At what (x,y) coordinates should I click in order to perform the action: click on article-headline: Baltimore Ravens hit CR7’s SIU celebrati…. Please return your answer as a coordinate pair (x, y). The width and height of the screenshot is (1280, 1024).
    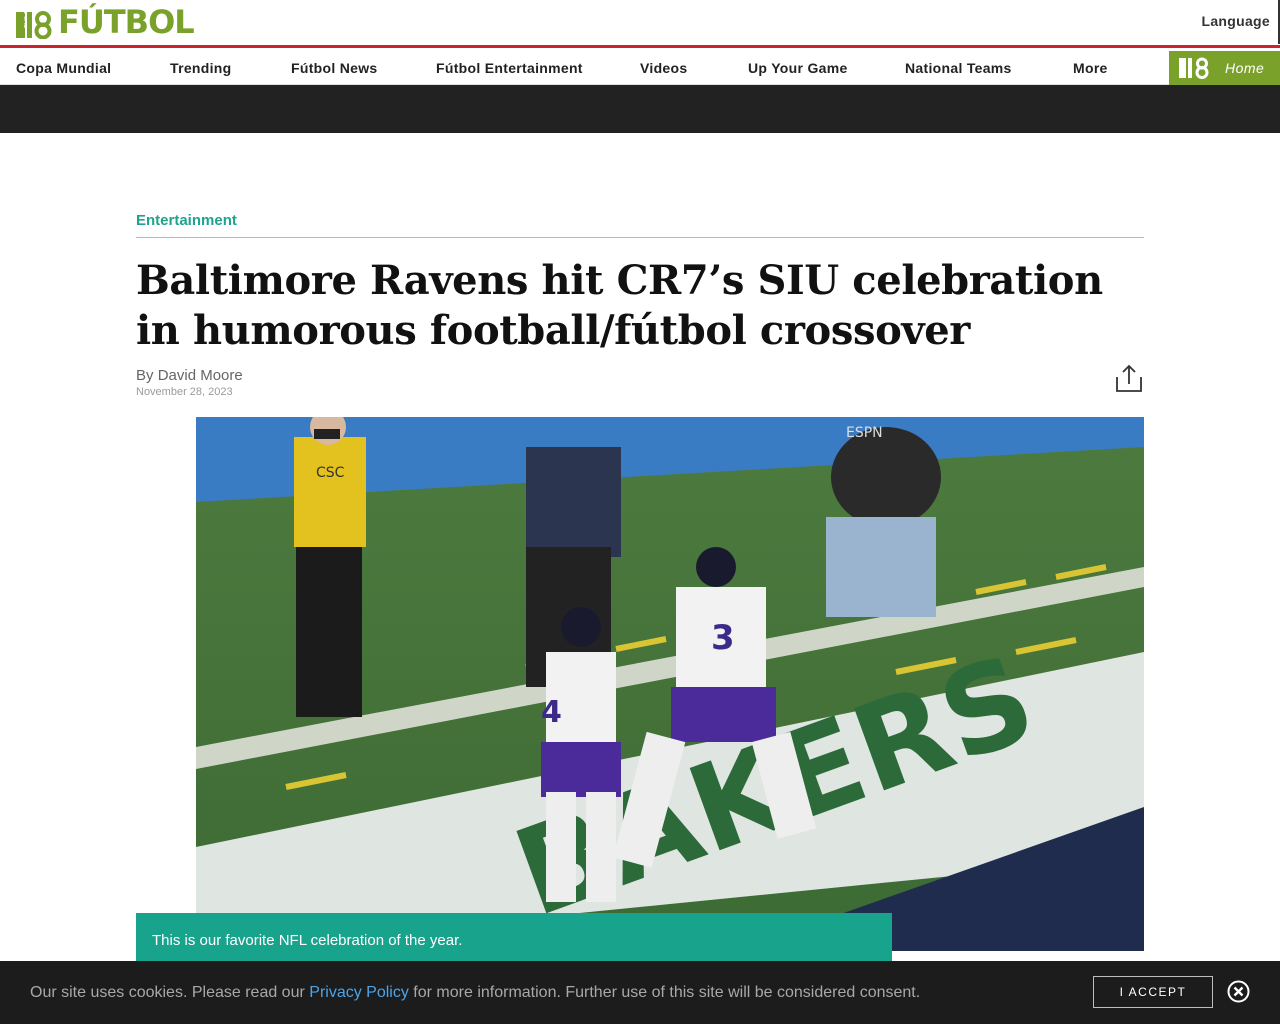
    Looking at the image, I should click on (619, 305).